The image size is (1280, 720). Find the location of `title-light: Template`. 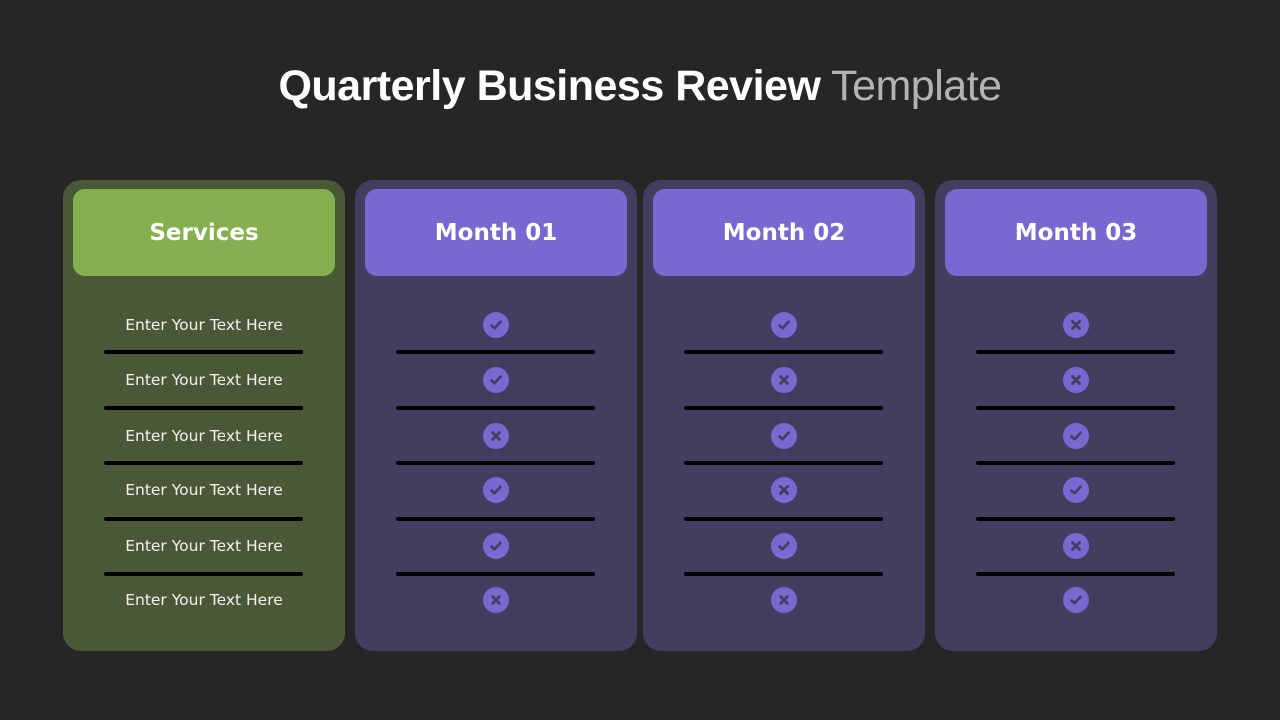

title-light: Template is located at coordinates (916, 86).